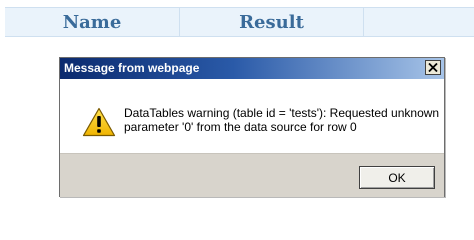 The height and width of the screenshot is (240, 474). Describe the element at coordinates (252, 68) in the screenshot. I see `dialog-titlebar: Message from webpage` at that location.